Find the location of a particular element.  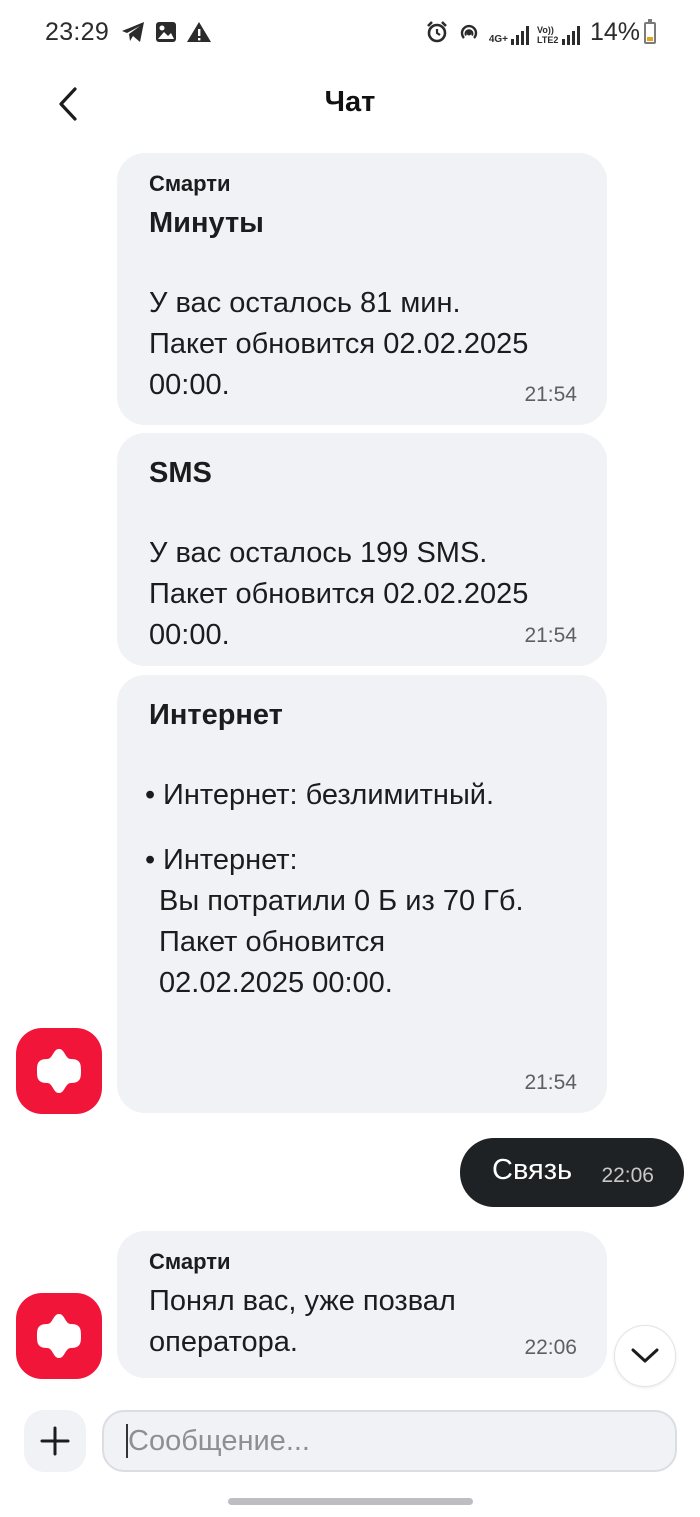

battery-percent: 14% is located at coordinates (614, 32).